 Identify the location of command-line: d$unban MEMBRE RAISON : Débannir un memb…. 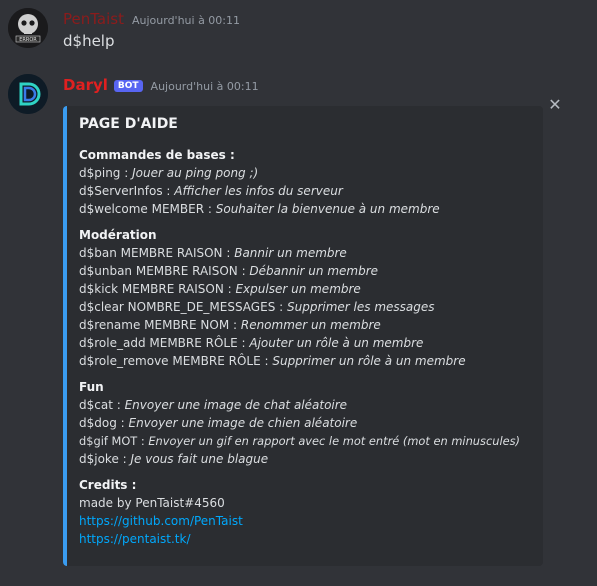
(306, 271).